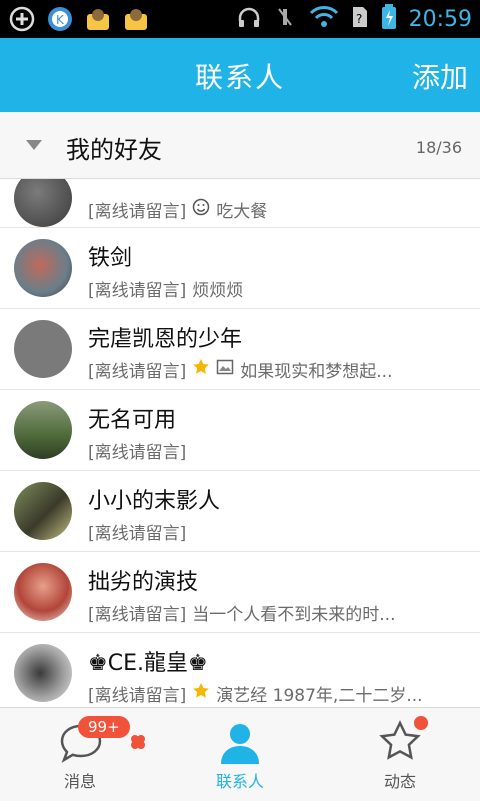 This screenshot has height=801, width=480. What do you see at coordinates (240, 268) in the screenshot?
I see `contact-row: 铁剑 [离线请留言] 烦烦烦` at bounding box center [240, 268].